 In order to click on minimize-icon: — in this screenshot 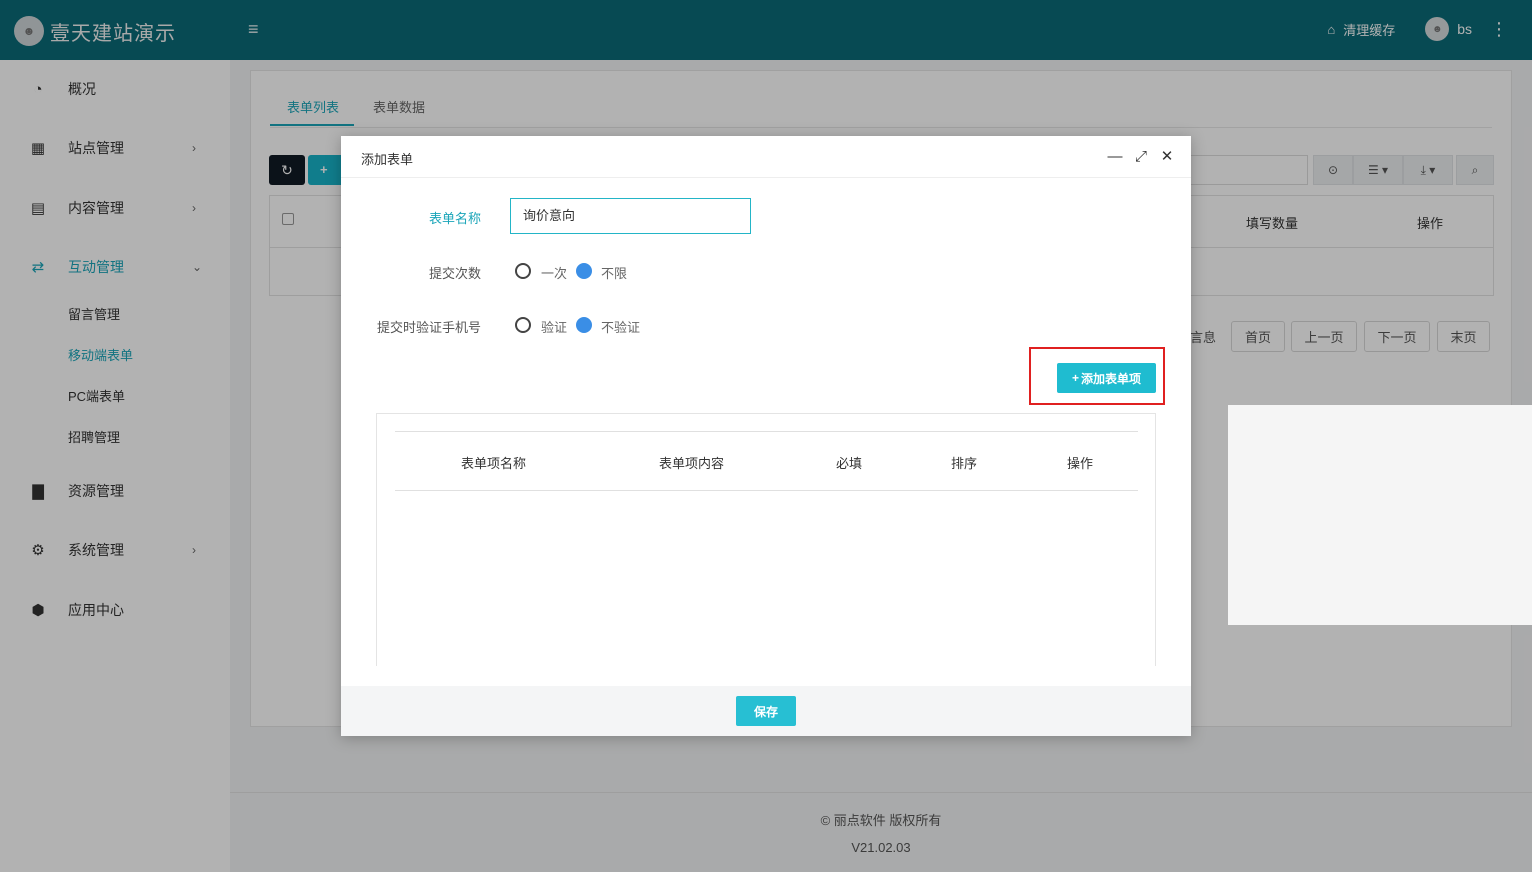, I will do `click(1115, 156)`.